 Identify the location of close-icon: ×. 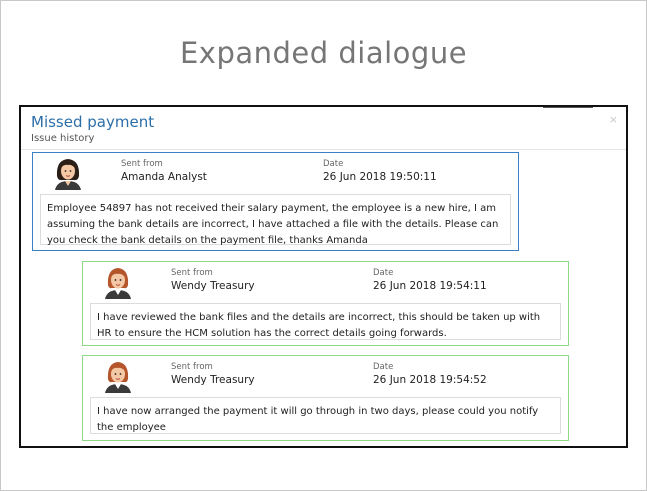
(613, 119).